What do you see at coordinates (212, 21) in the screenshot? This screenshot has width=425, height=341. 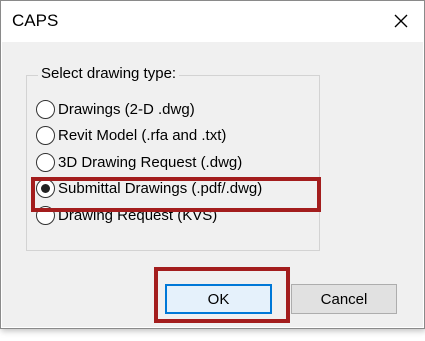 I see `title-bar: CAPS` at bounding box center [212, 21].